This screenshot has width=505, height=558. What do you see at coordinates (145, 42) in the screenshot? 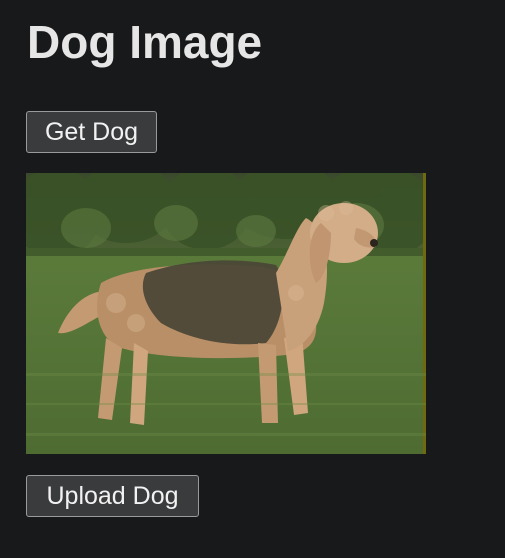
I see `page-title: Dog Image` at bounding box center [145, 42].